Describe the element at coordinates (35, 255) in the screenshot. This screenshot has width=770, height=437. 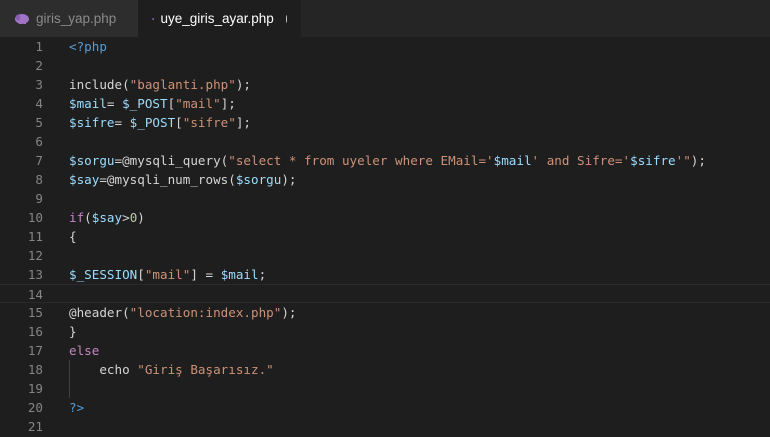
I see `line-number: 12` at that location.